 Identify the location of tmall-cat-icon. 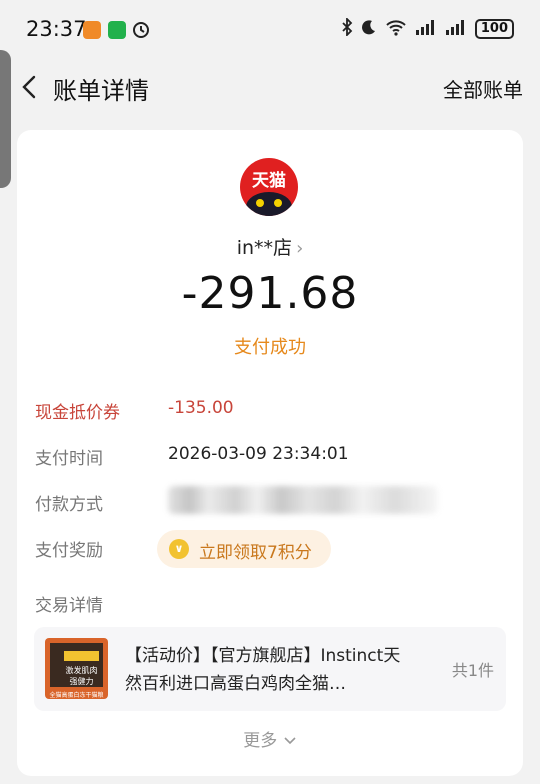
(269, 204).